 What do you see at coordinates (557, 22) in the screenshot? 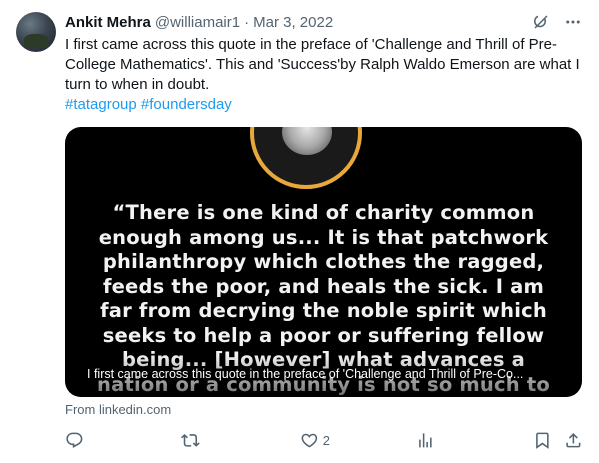
I see `header-actions` at bounding box center [557, 22].